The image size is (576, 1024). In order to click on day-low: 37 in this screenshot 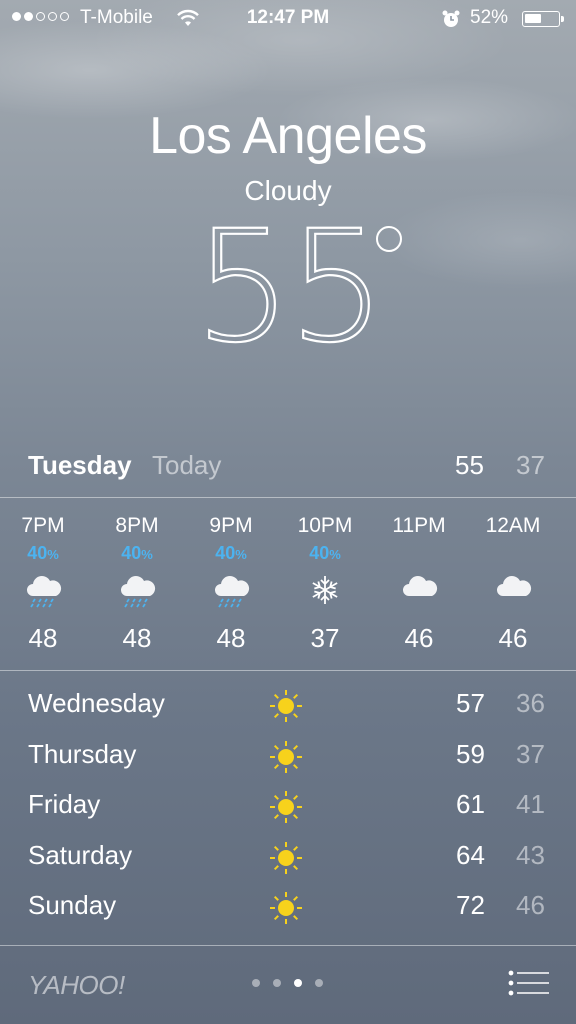, I will do `click(530, 753)`.